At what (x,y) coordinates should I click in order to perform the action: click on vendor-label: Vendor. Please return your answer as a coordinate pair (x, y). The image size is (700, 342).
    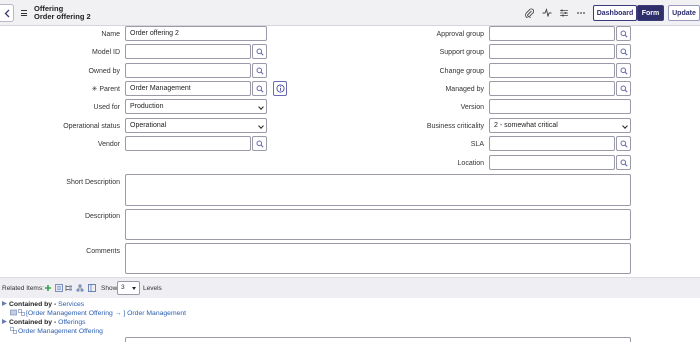
    Looking at the image, I should click on (108, 144).